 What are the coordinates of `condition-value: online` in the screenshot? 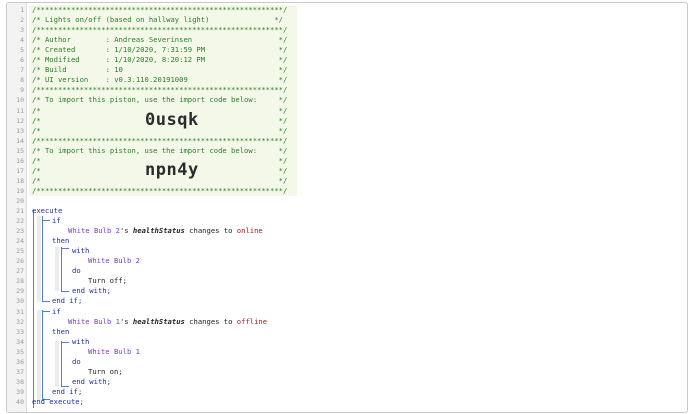 It's located at (249, 231).